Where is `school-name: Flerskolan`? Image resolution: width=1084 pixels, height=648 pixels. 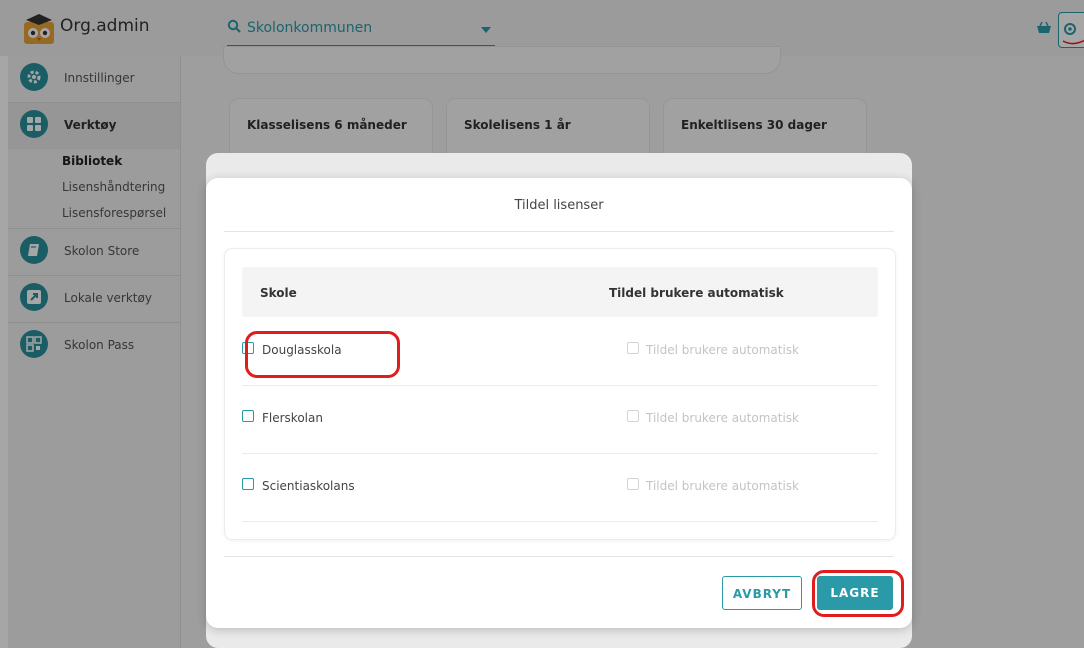
school-name: Flerskolan is located at coordinates (292, 418).